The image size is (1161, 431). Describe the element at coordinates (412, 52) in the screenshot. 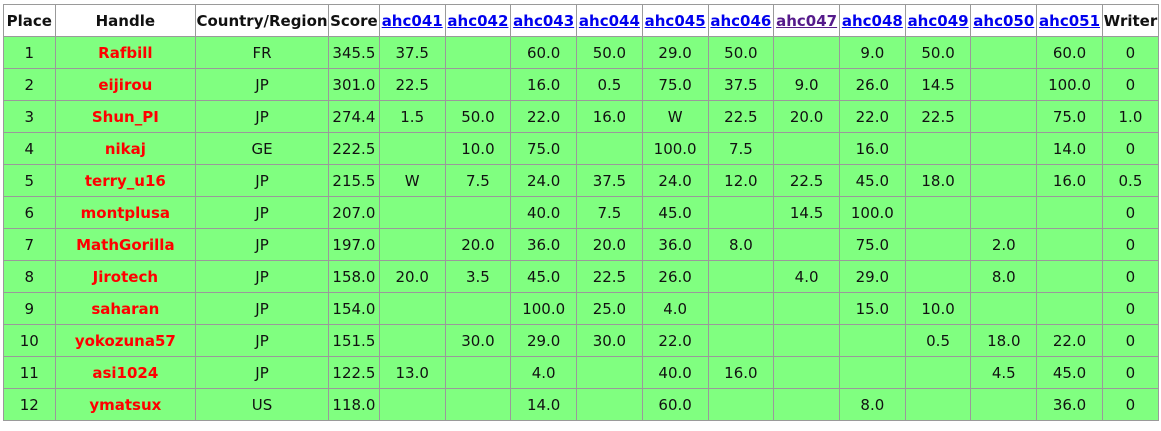

I see `contest-score-cell-ahc041: 37.5` at that location.